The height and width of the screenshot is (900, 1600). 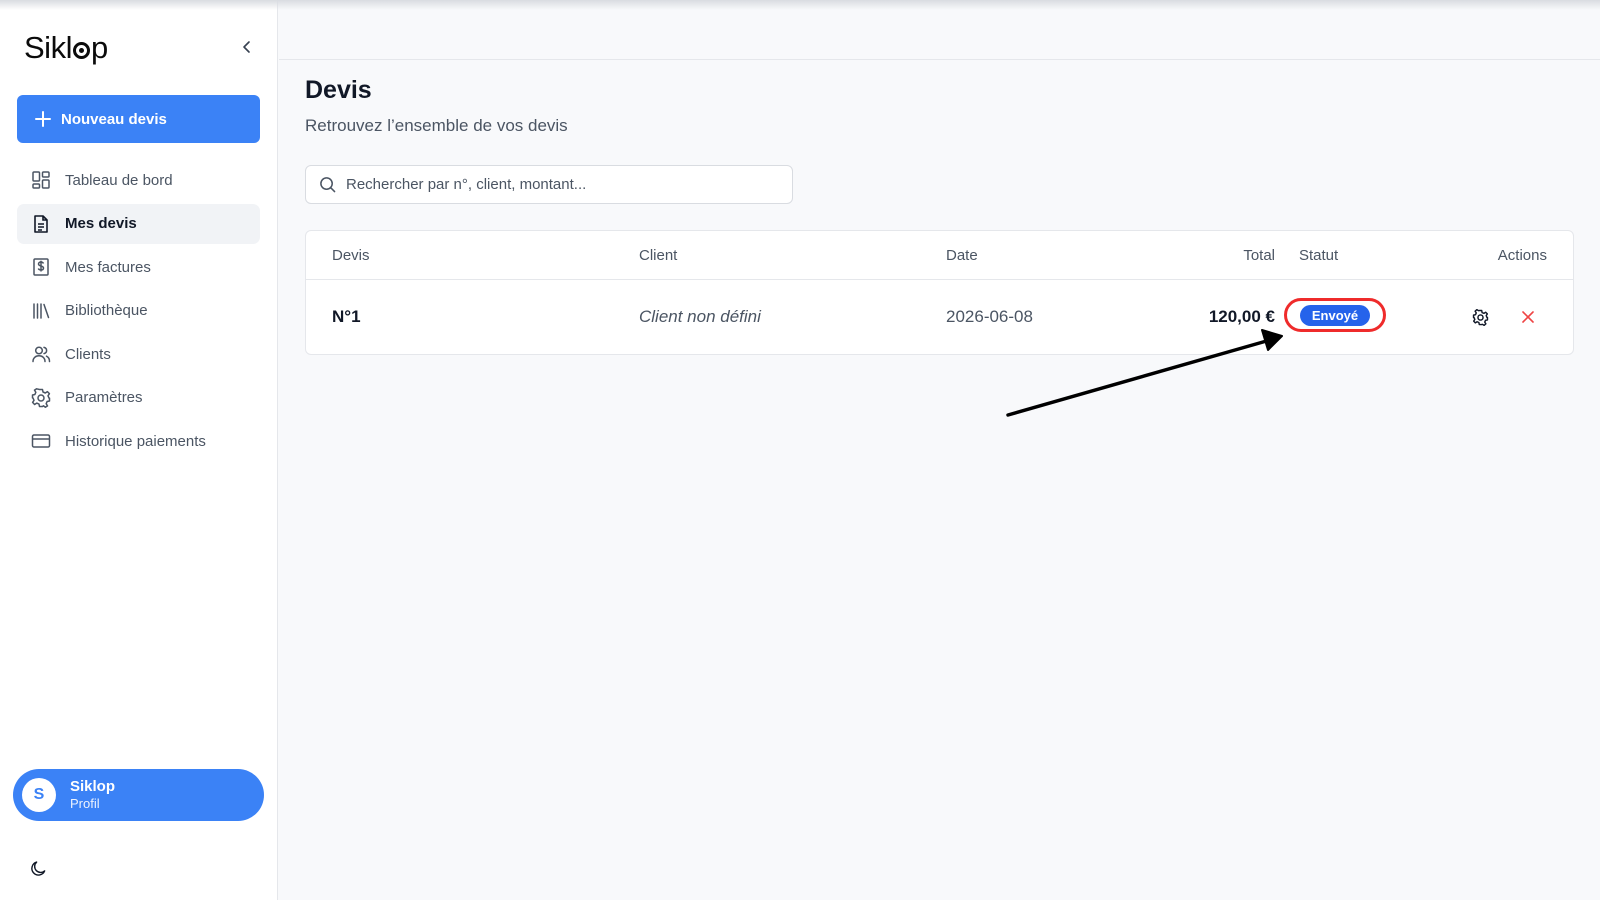 What do you see at coordinates (41, 267) in the screenshot?
I see `invoice-icon` at bounding box center [41, 267].